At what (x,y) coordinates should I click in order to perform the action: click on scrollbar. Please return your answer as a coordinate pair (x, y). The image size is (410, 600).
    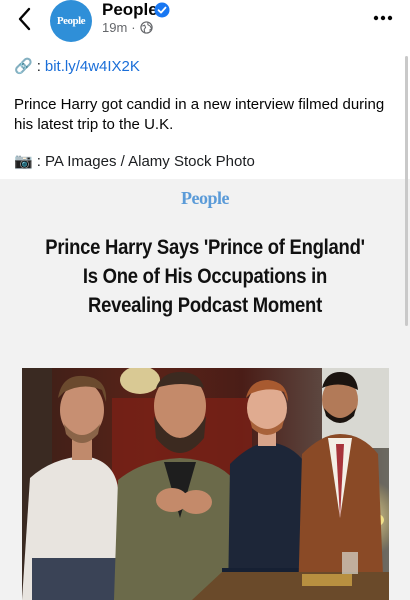
    Looking at the image, I should click on (406, 191).